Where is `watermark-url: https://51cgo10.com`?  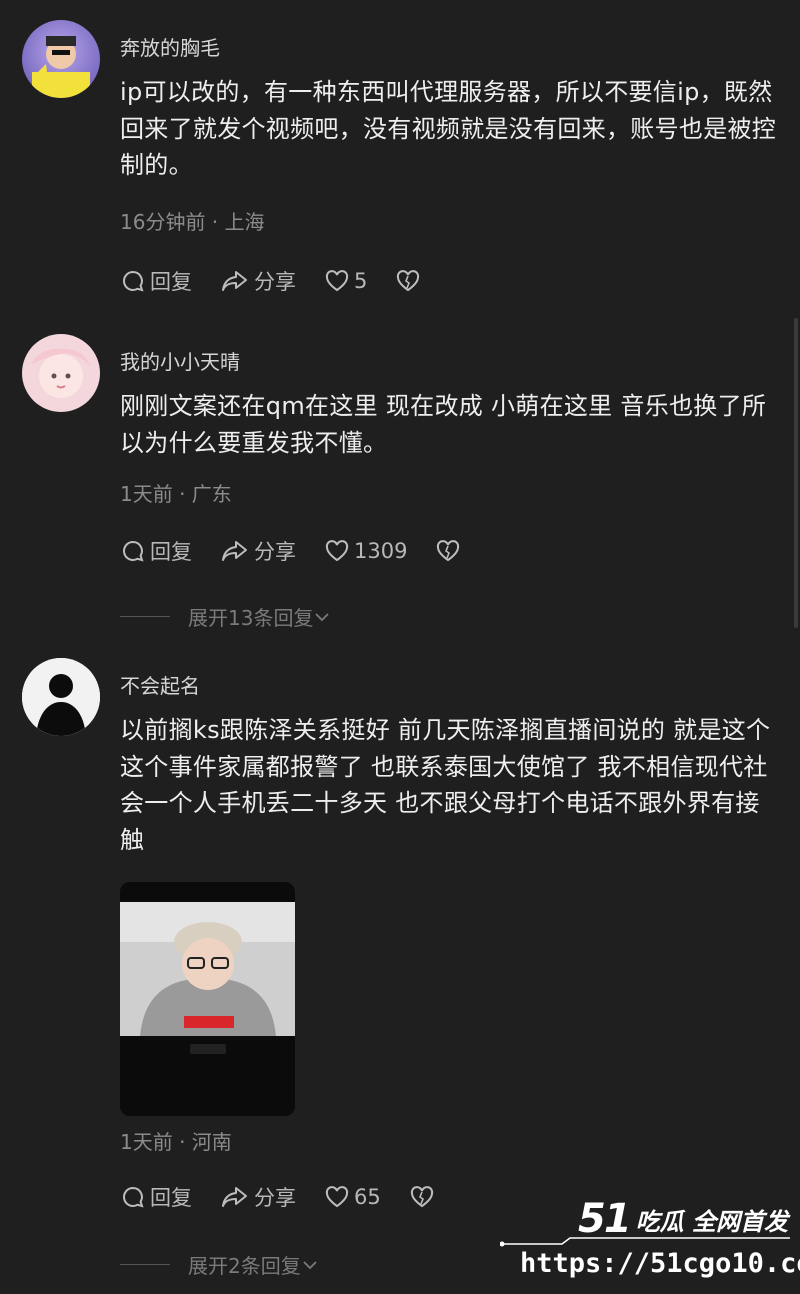 watermark-url: https://51cgo10.com is located at coordinates (660, 1263).